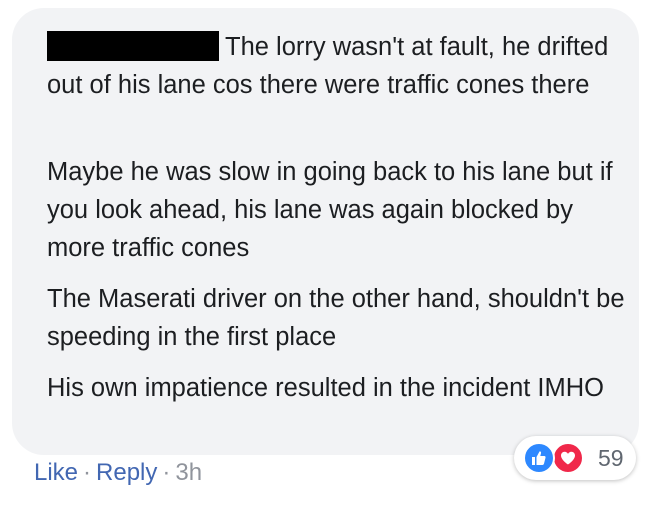  I want to click on love-reaction-icon, so click(568, 458).